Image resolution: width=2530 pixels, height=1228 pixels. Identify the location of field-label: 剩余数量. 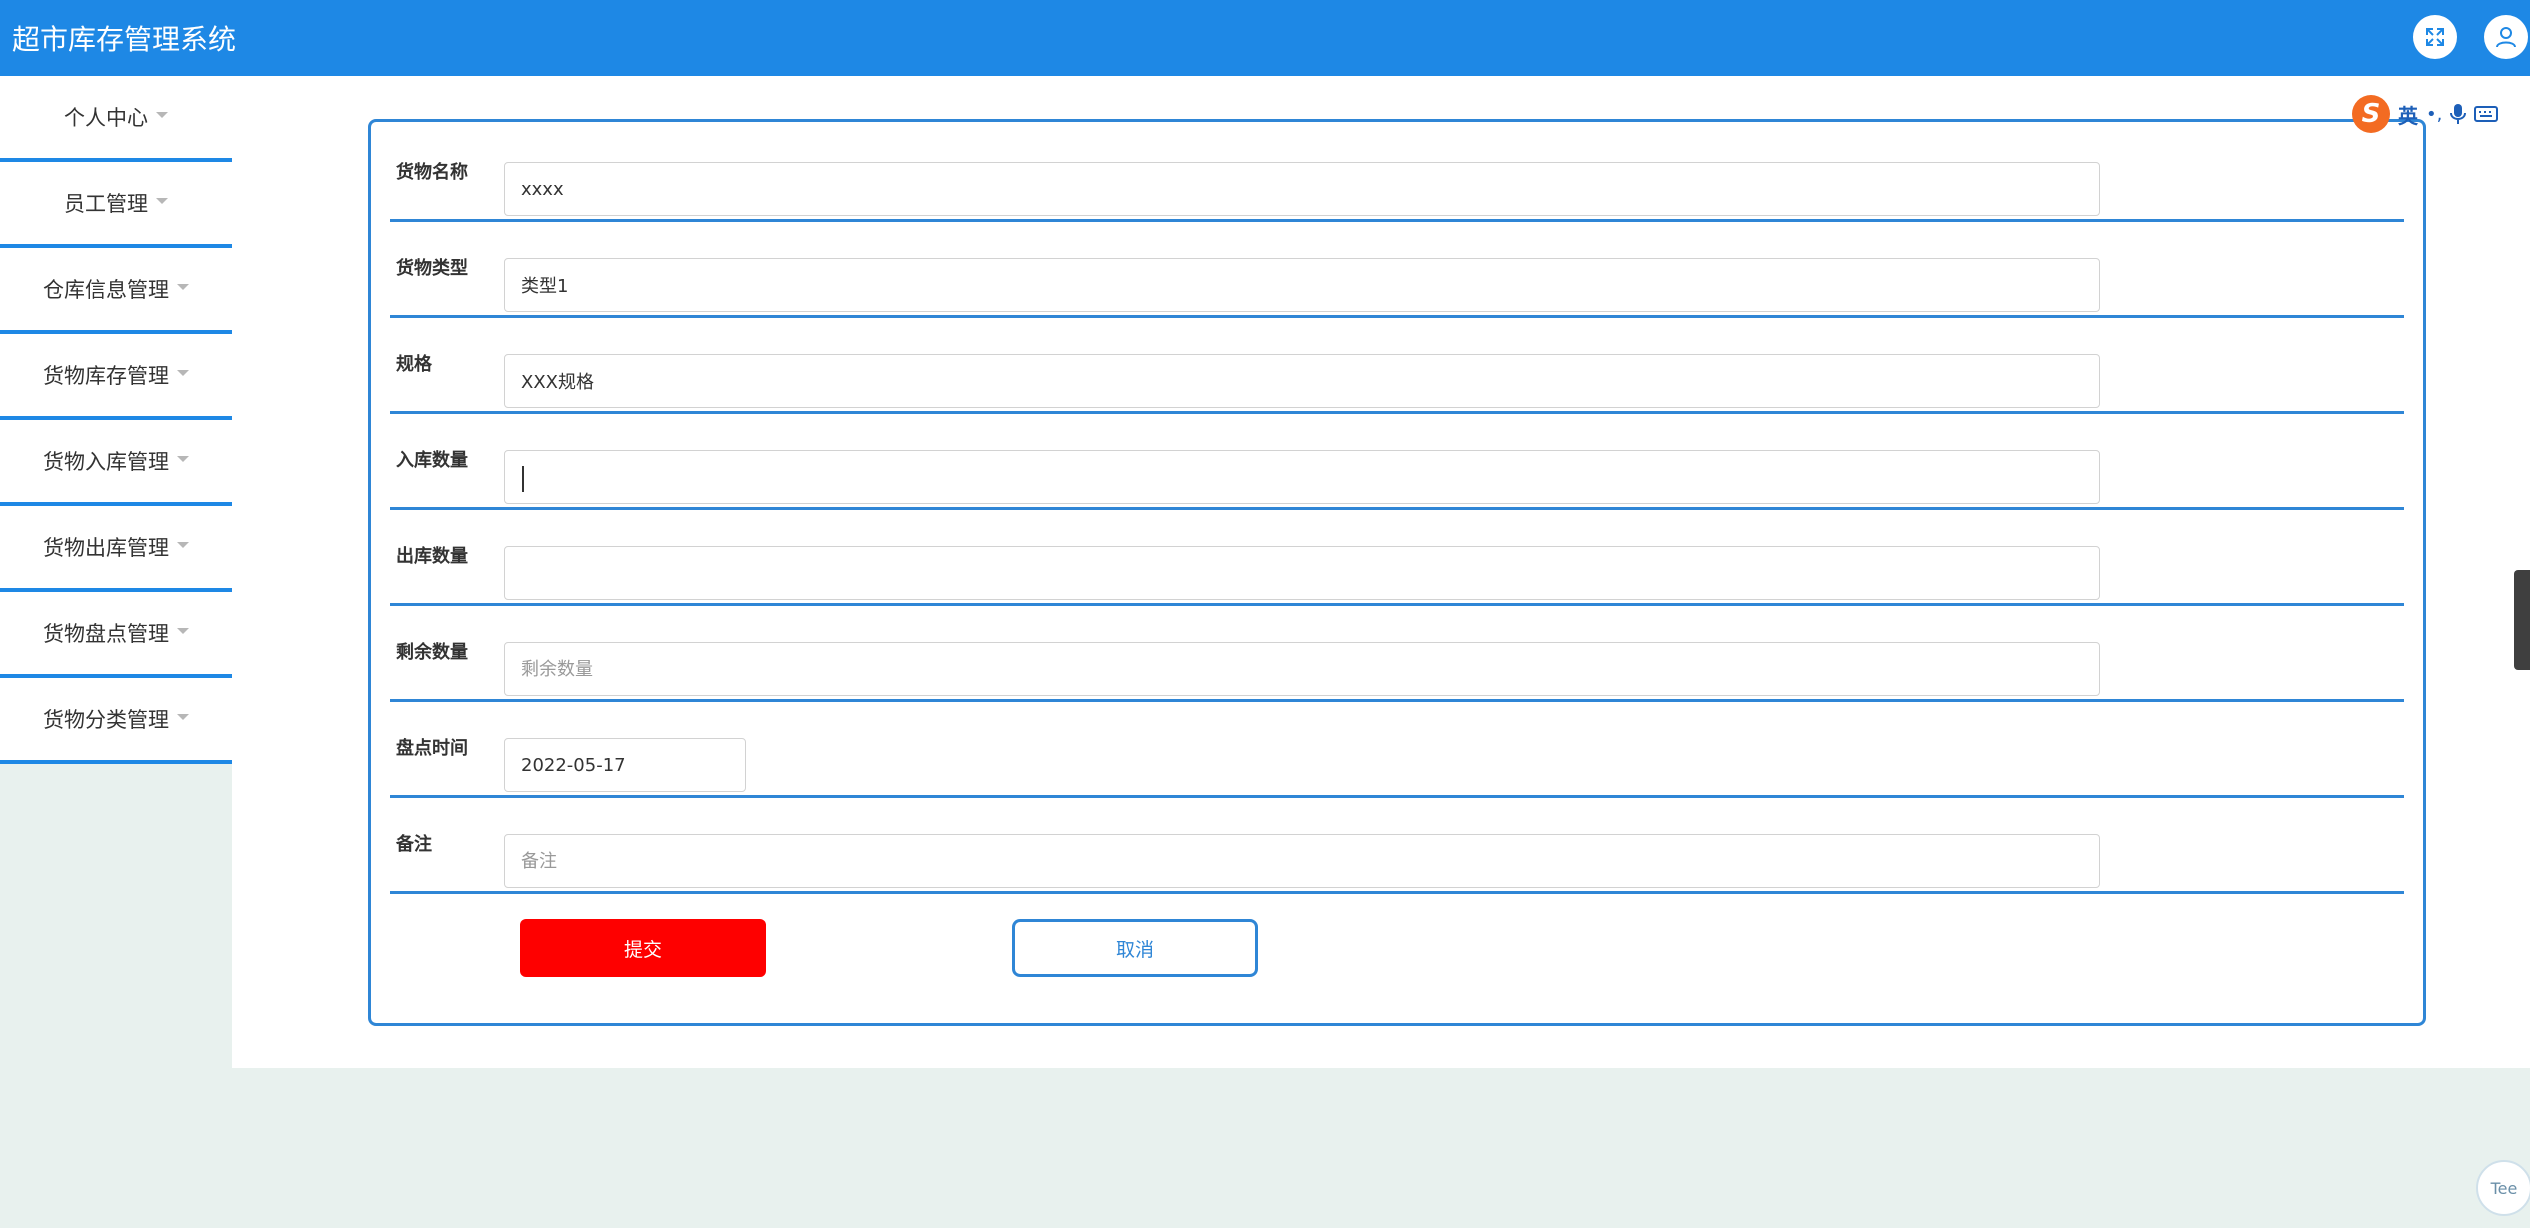
(432, 652).